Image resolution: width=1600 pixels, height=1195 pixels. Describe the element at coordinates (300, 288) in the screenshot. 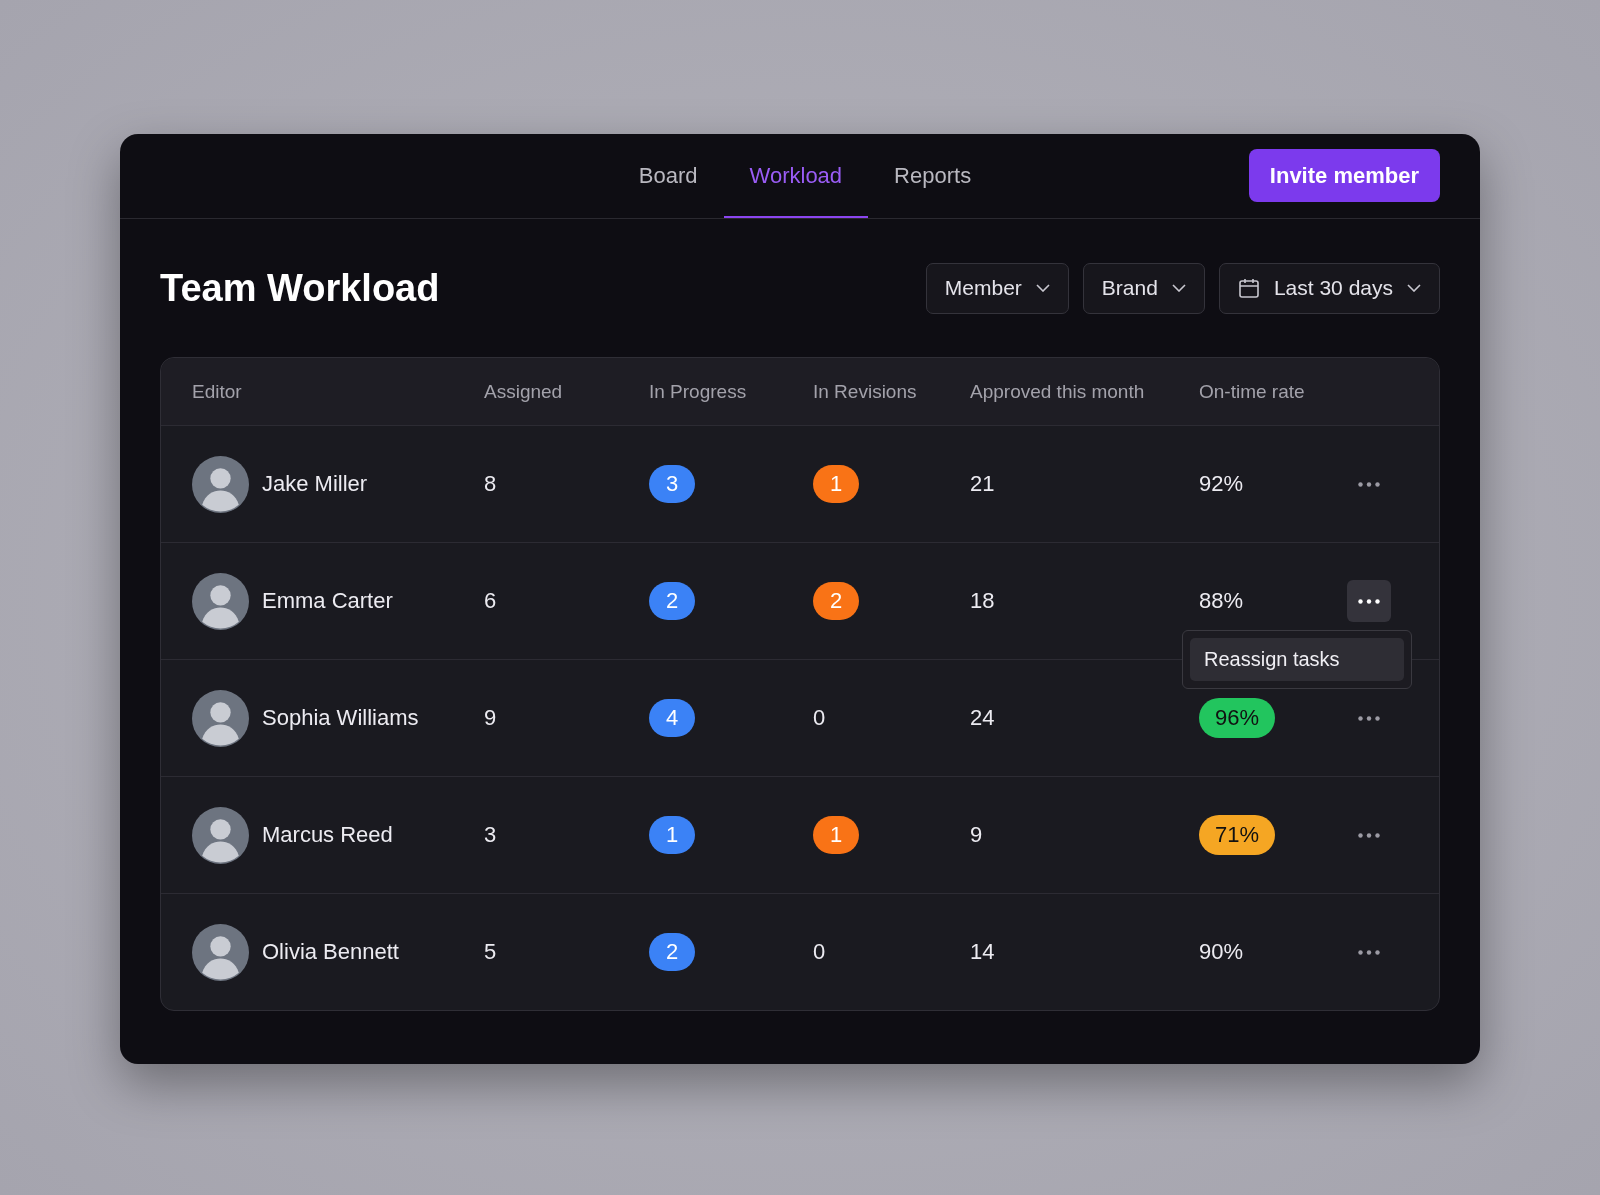

I see `page-title: Team Workload` at that location.